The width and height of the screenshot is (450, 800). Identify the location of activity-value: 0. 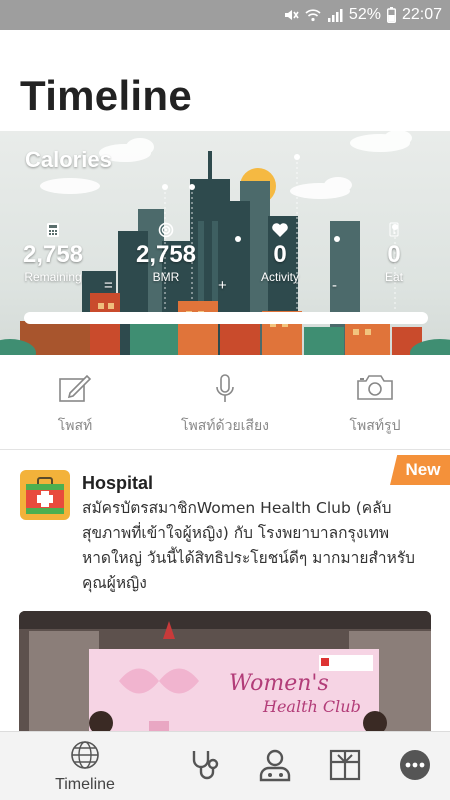
(280, 254).